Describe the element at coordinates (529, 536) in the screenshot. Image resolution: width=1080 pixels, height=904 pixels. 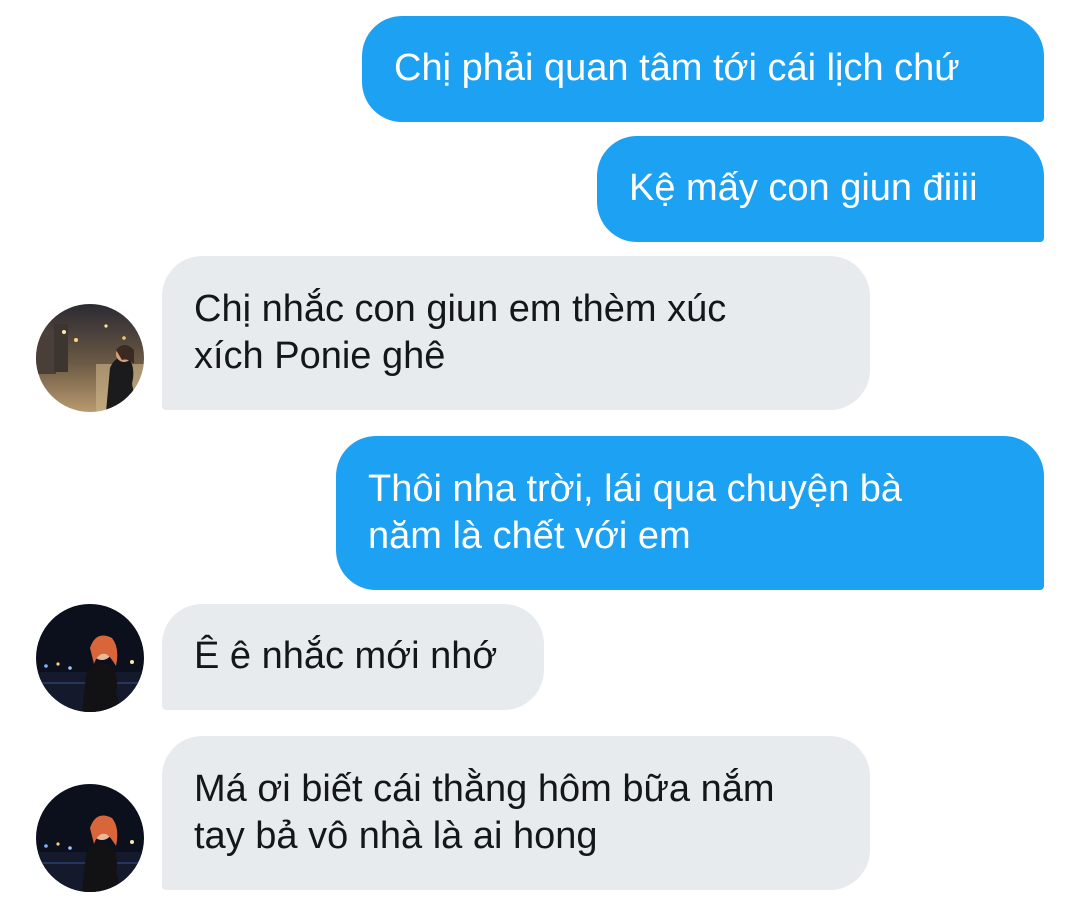
I see `message-text: năm là chết với em` at that location.